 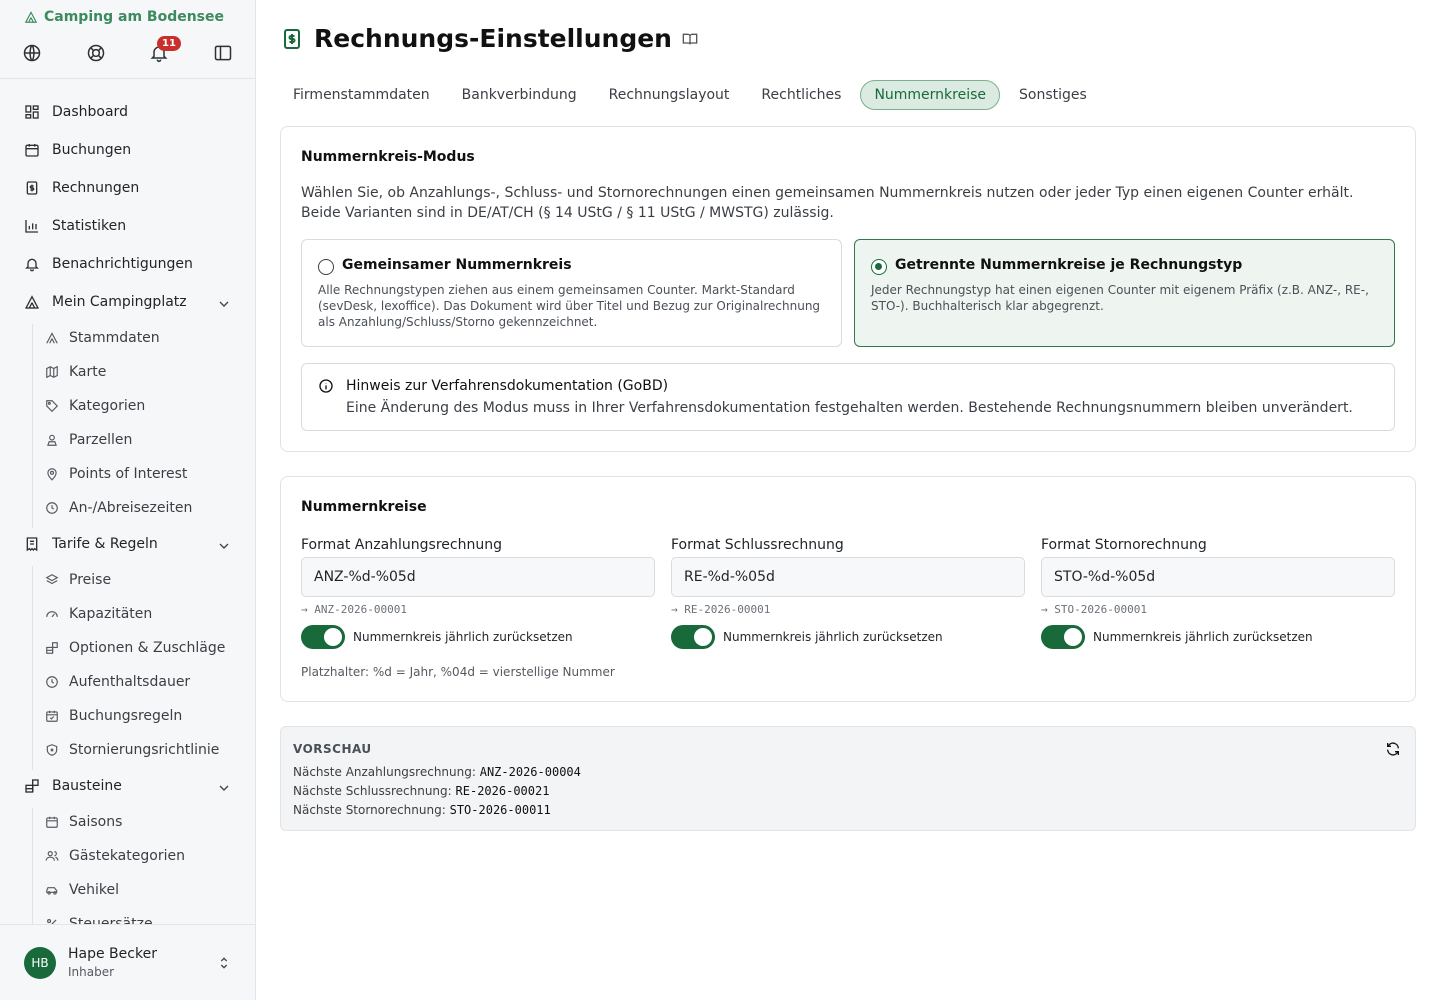 I want to click on notification-badge: 11, so click(x=169, y=43).